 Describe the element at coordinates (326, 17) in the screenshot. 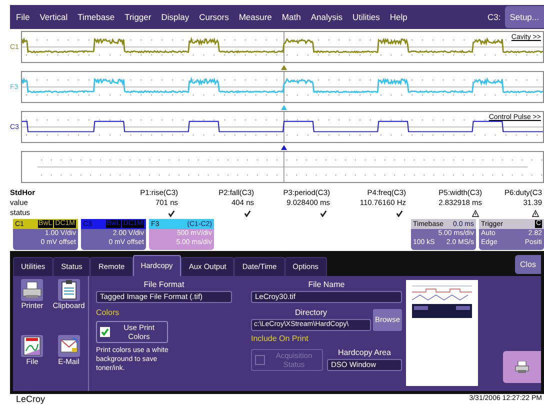

I see `menu-item: Analysis` at that location.